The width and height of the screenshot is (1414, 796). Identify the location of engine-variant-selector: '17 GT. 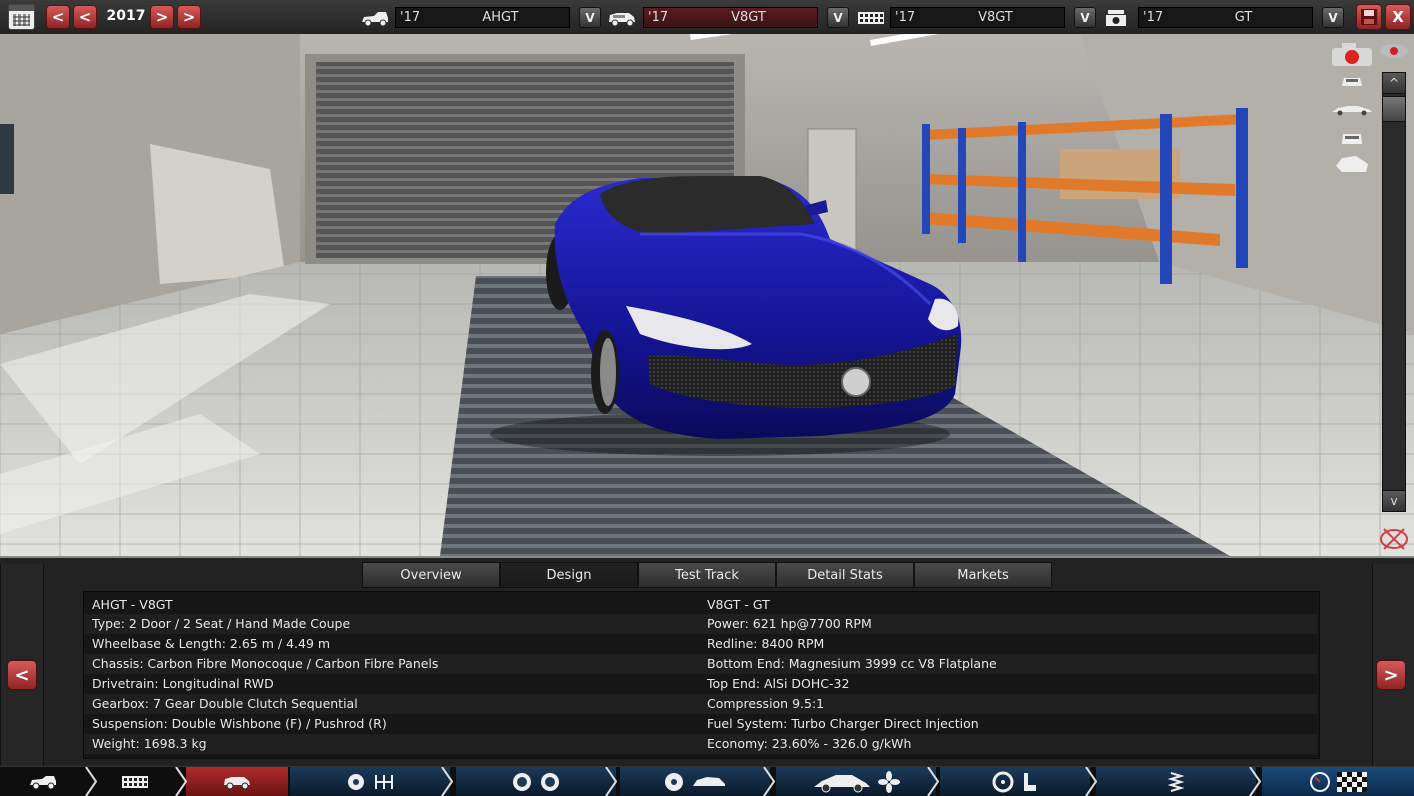
(1225, 17).